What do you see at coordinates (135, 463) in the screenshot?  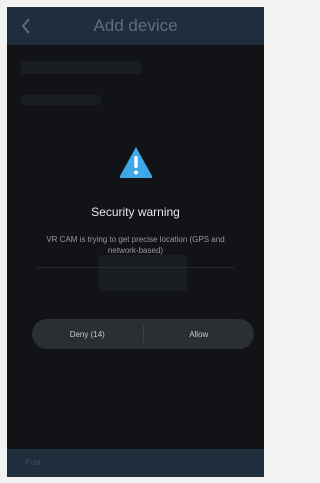 I see `bottom-bar: Post` at bounding box center [135, 463].